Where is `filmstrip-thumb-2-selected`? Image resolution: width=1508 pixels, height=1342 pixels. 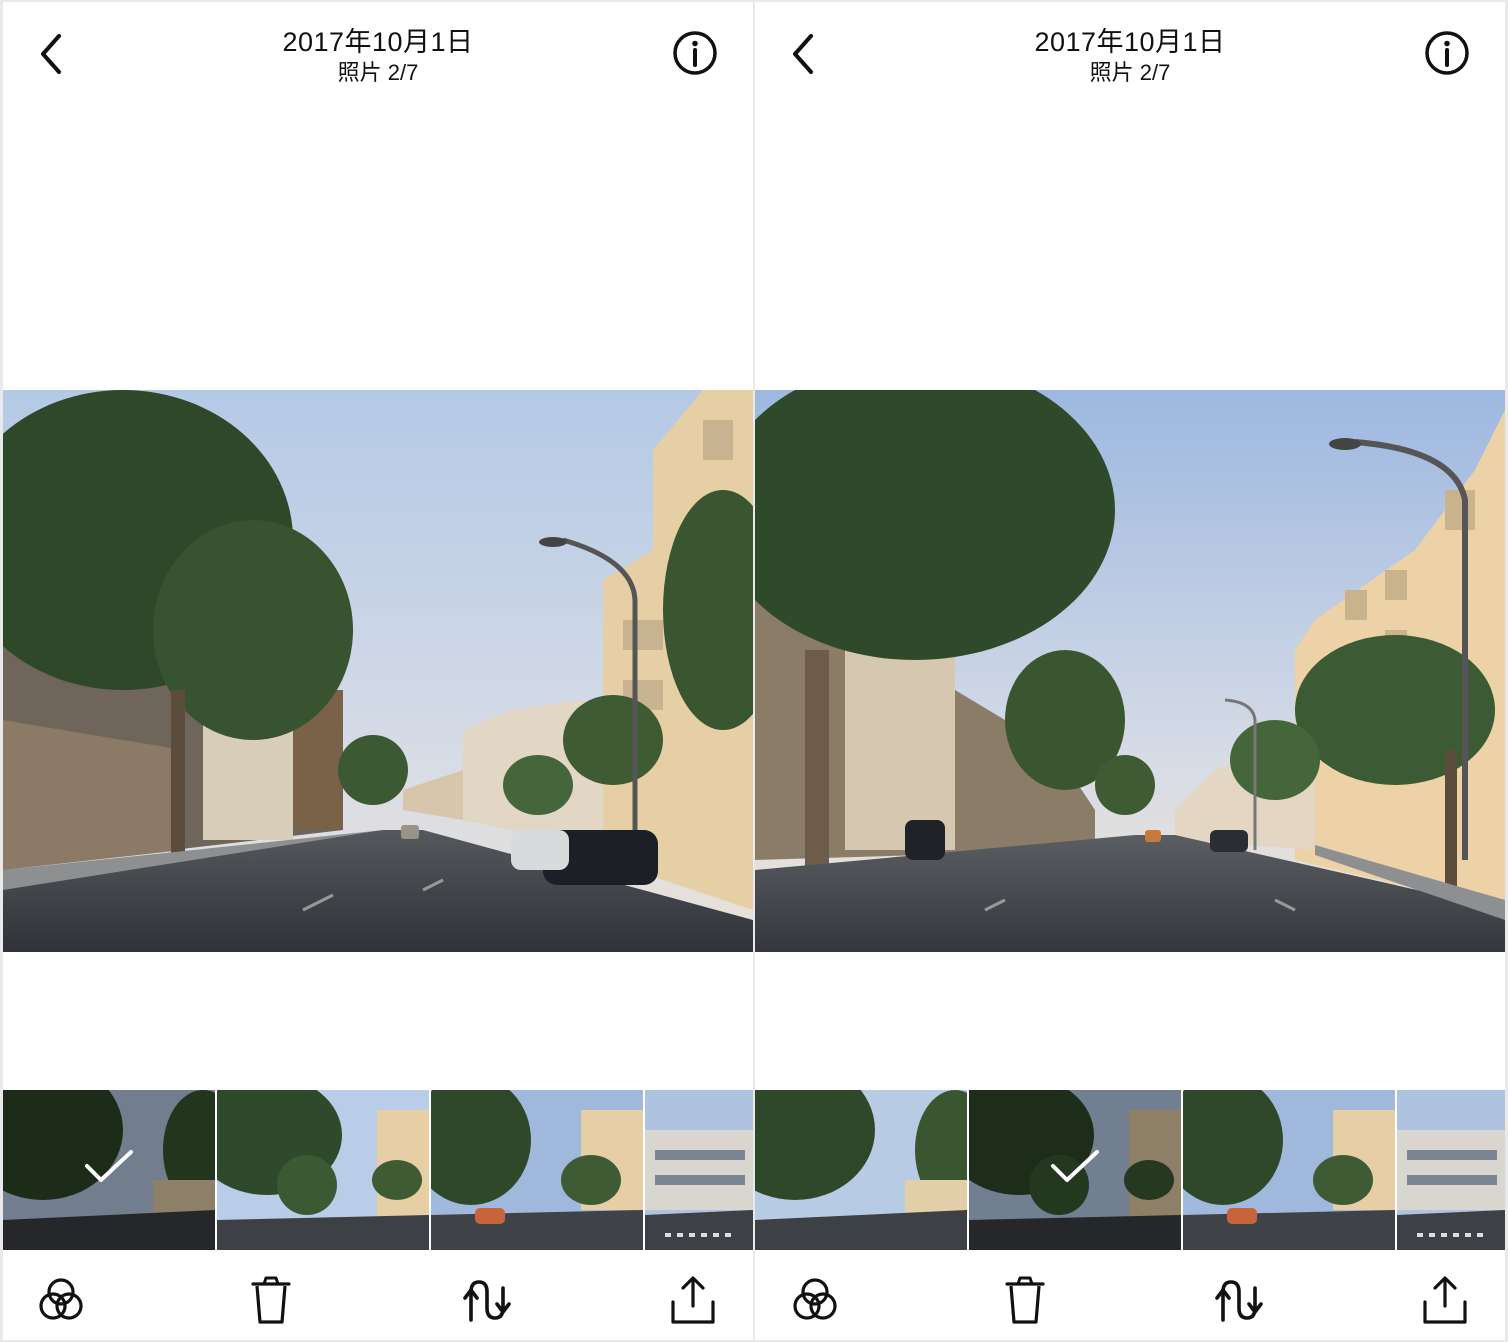 filmstrip-thumb-2-selected is located at coordinates (1075, 1170).